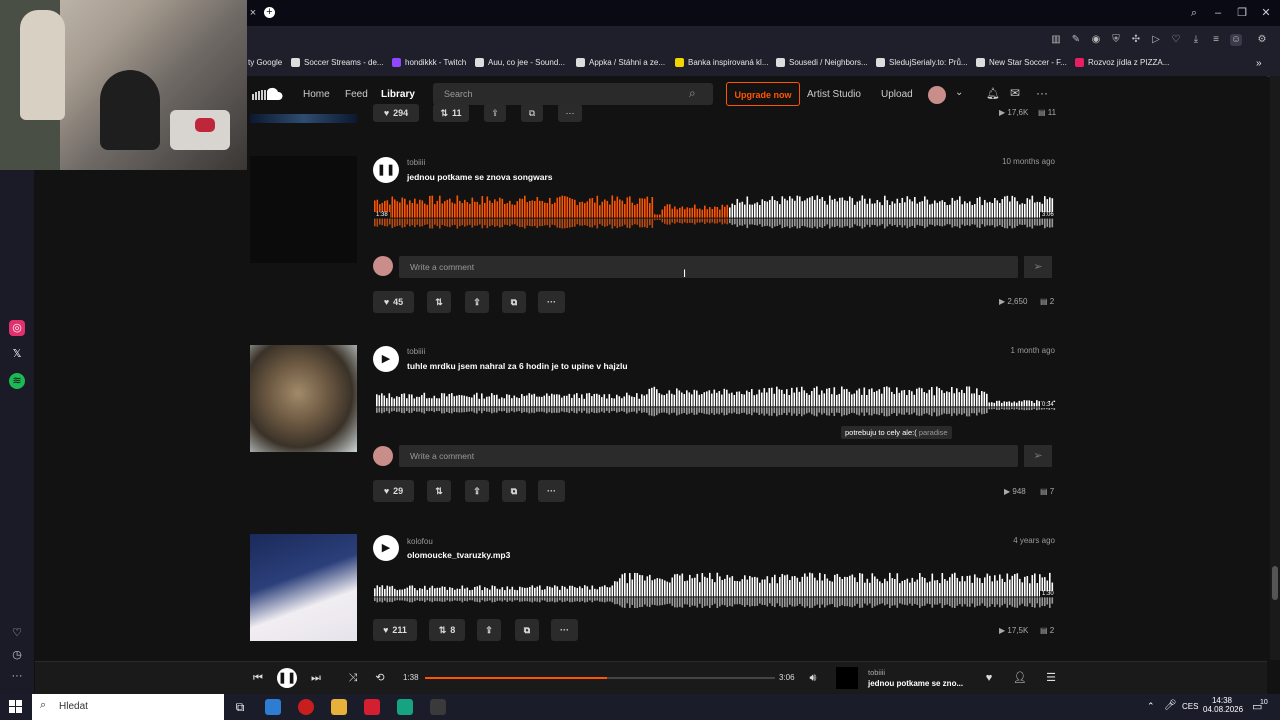  Describe the element at coordinates (1015, 93) in the screenshot. I see `messages-icon: ✉` at that location.